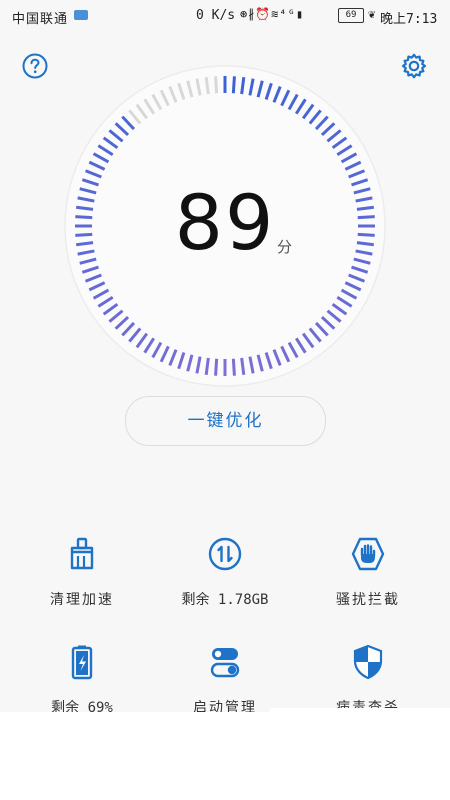  Describe the element at coordinates (82, 553) in the screenshot. I see `broom-icon` at that location.